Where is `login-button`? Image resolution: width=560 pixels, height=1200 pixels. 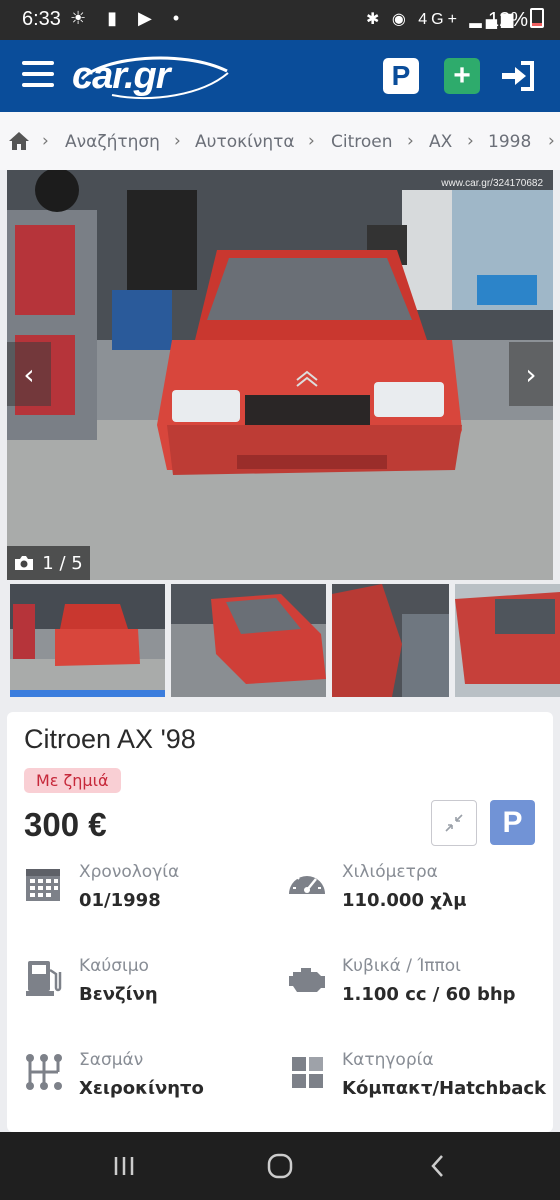 login-button is located at coordinates (518, 76).